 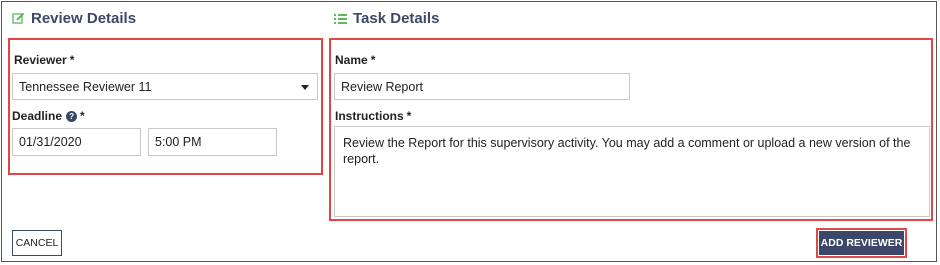 What do you see at coordinates (85, 86) in the screenshot?
I see `reviewer-select-value: Tennessee Reviewer 11` at bounding box center [85, 86].